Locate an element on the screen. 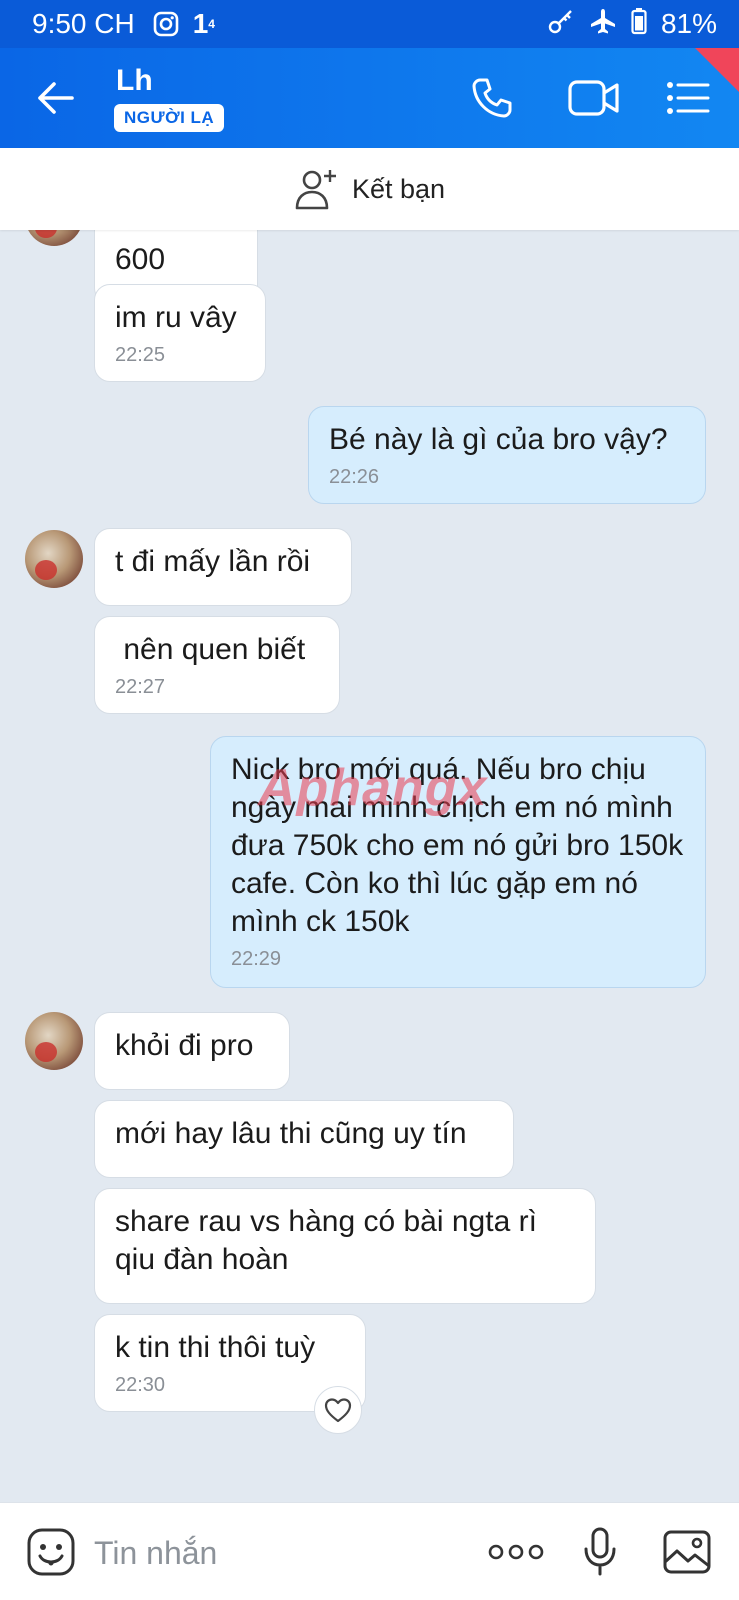 This screenshot has width=739, height=1600. message-bubble: nên quen biết 22:27 is located at coordinates (217, 665).